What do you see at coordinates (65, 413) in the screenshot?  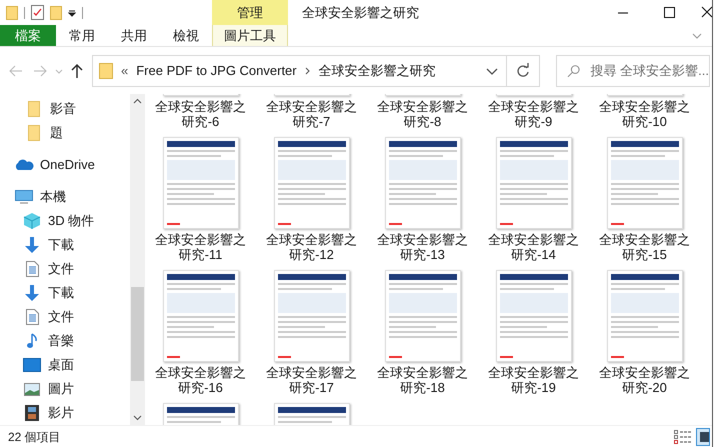 I see `nav-item: 影片` at bounding box center [65, 413].